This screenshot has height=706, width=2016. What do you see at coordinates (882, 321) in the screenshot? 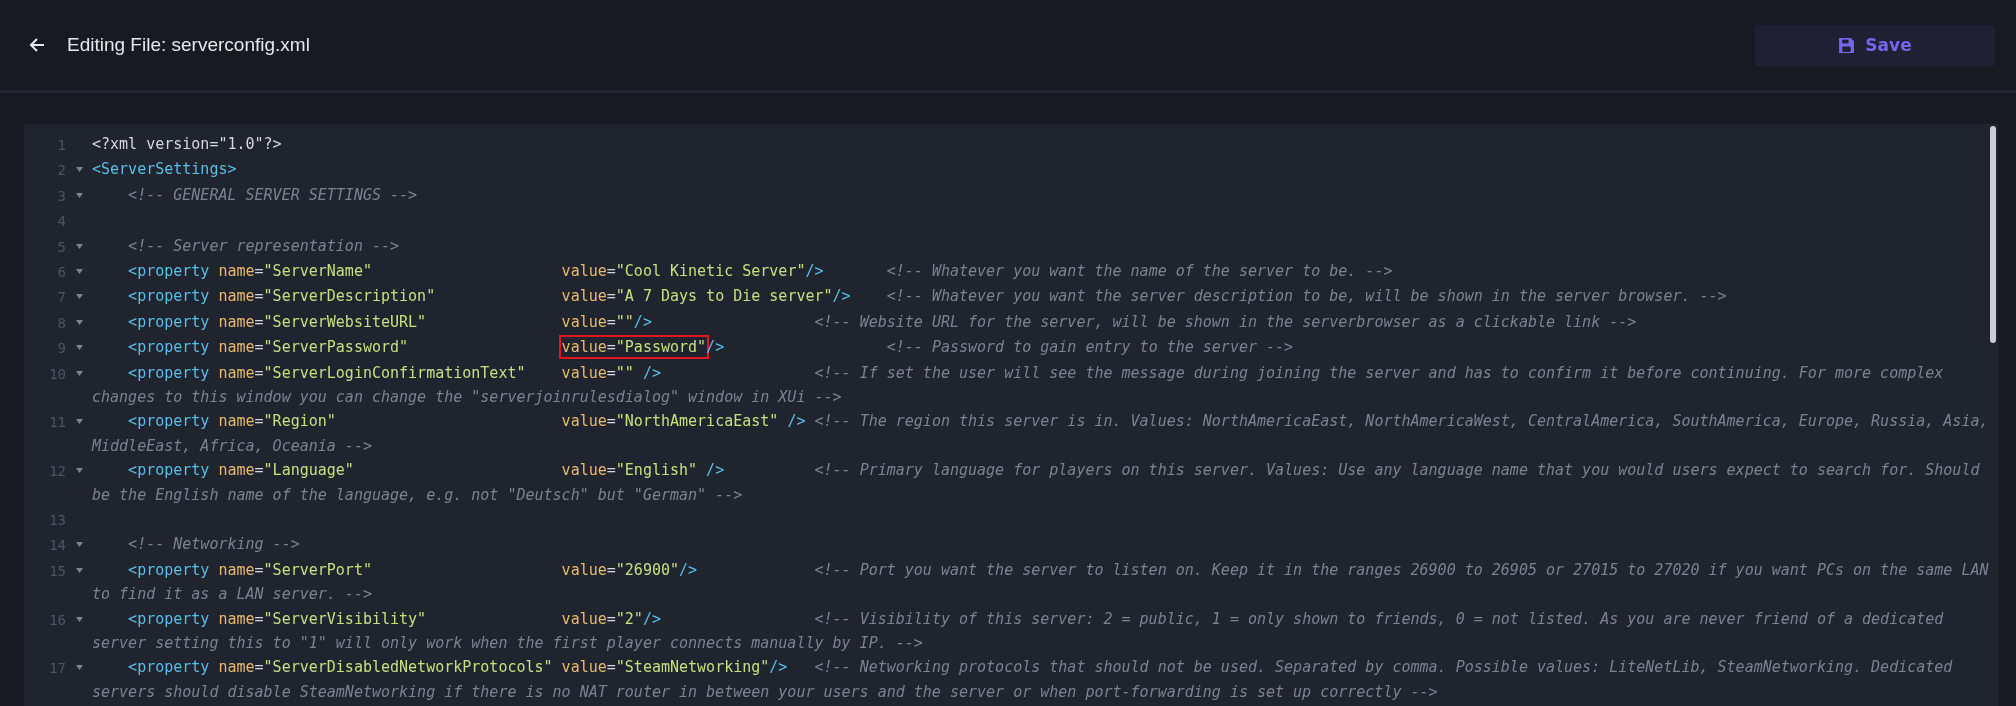
I see `code-line: <property name="ServerWebsiteURL" value=""/> <!-- Website URL for the server, will be shown in the serverbrowser as a clickable link -->` at bounding box center [882, 321].